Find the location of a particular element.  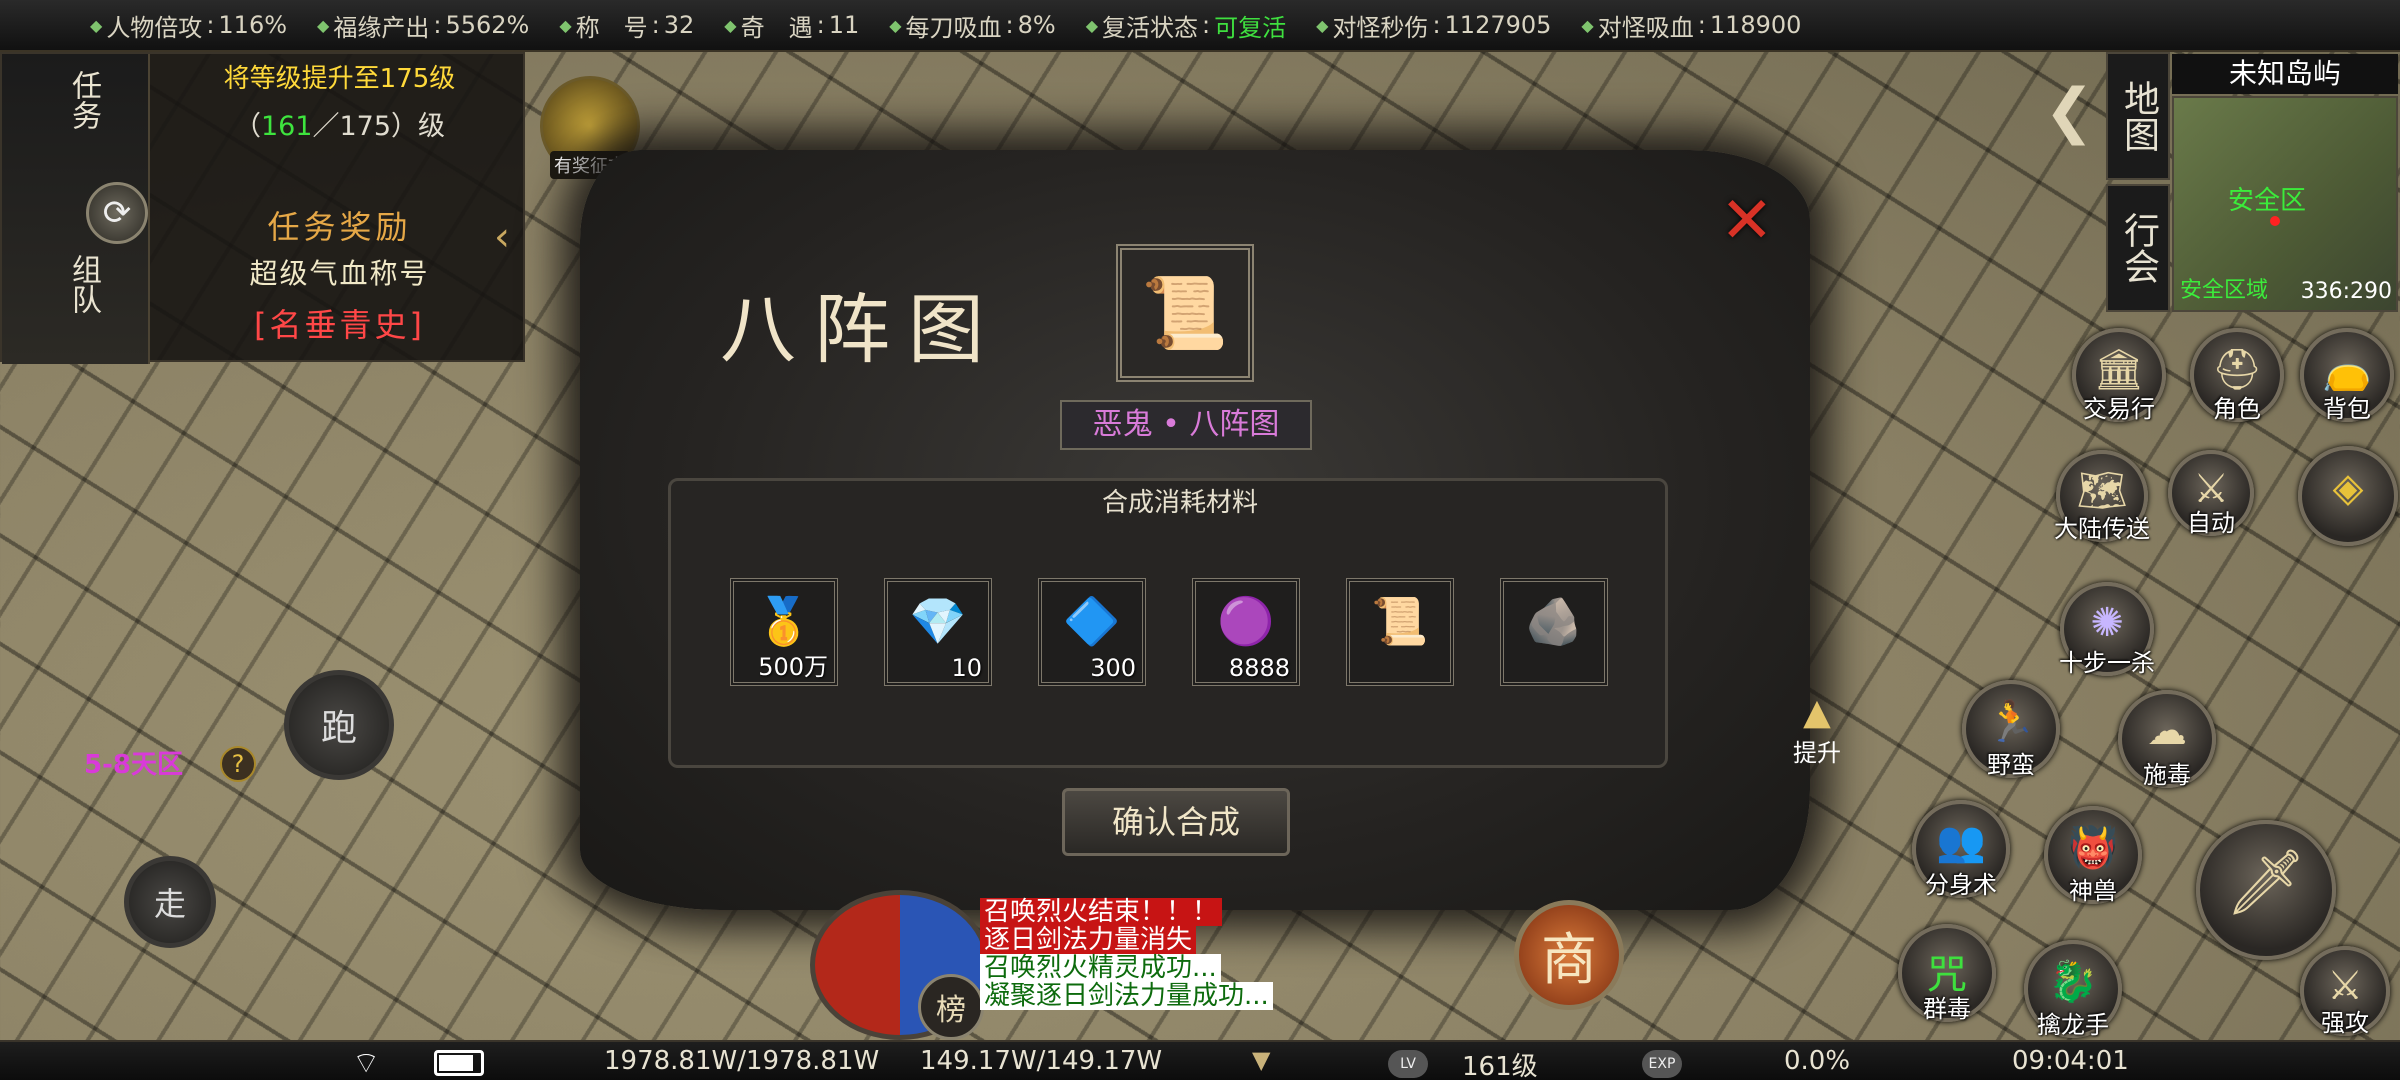

quest-progress: （161／175）级 is located at coordinates (339, 123).